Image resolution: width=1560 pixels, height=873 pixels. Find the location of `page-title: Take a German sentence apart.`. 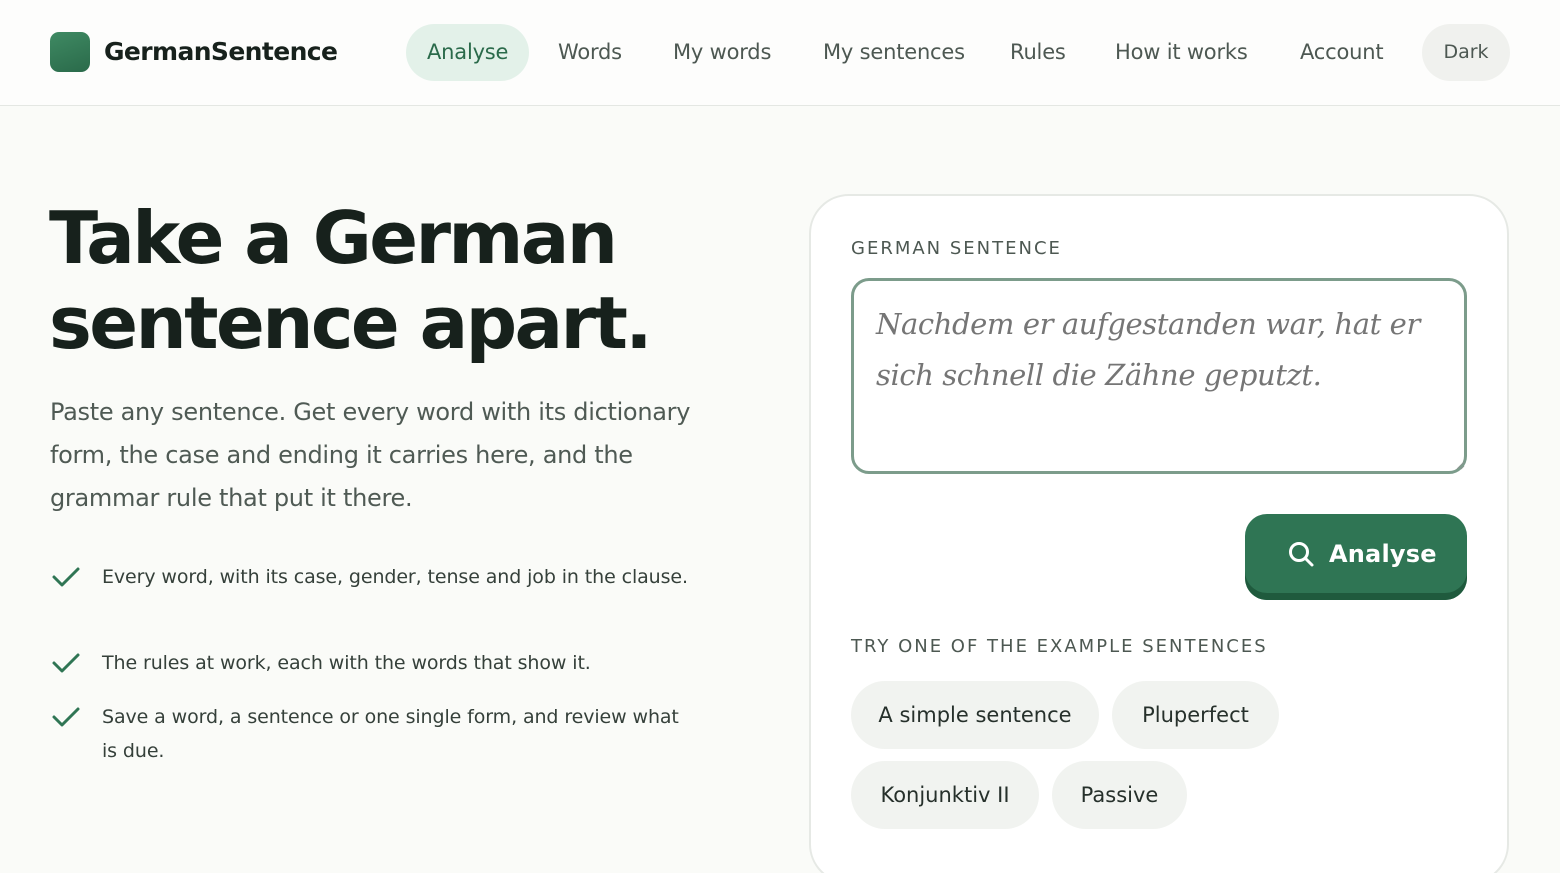

page-title: Take a German sentence apart. is located at coordinates (399, 281).